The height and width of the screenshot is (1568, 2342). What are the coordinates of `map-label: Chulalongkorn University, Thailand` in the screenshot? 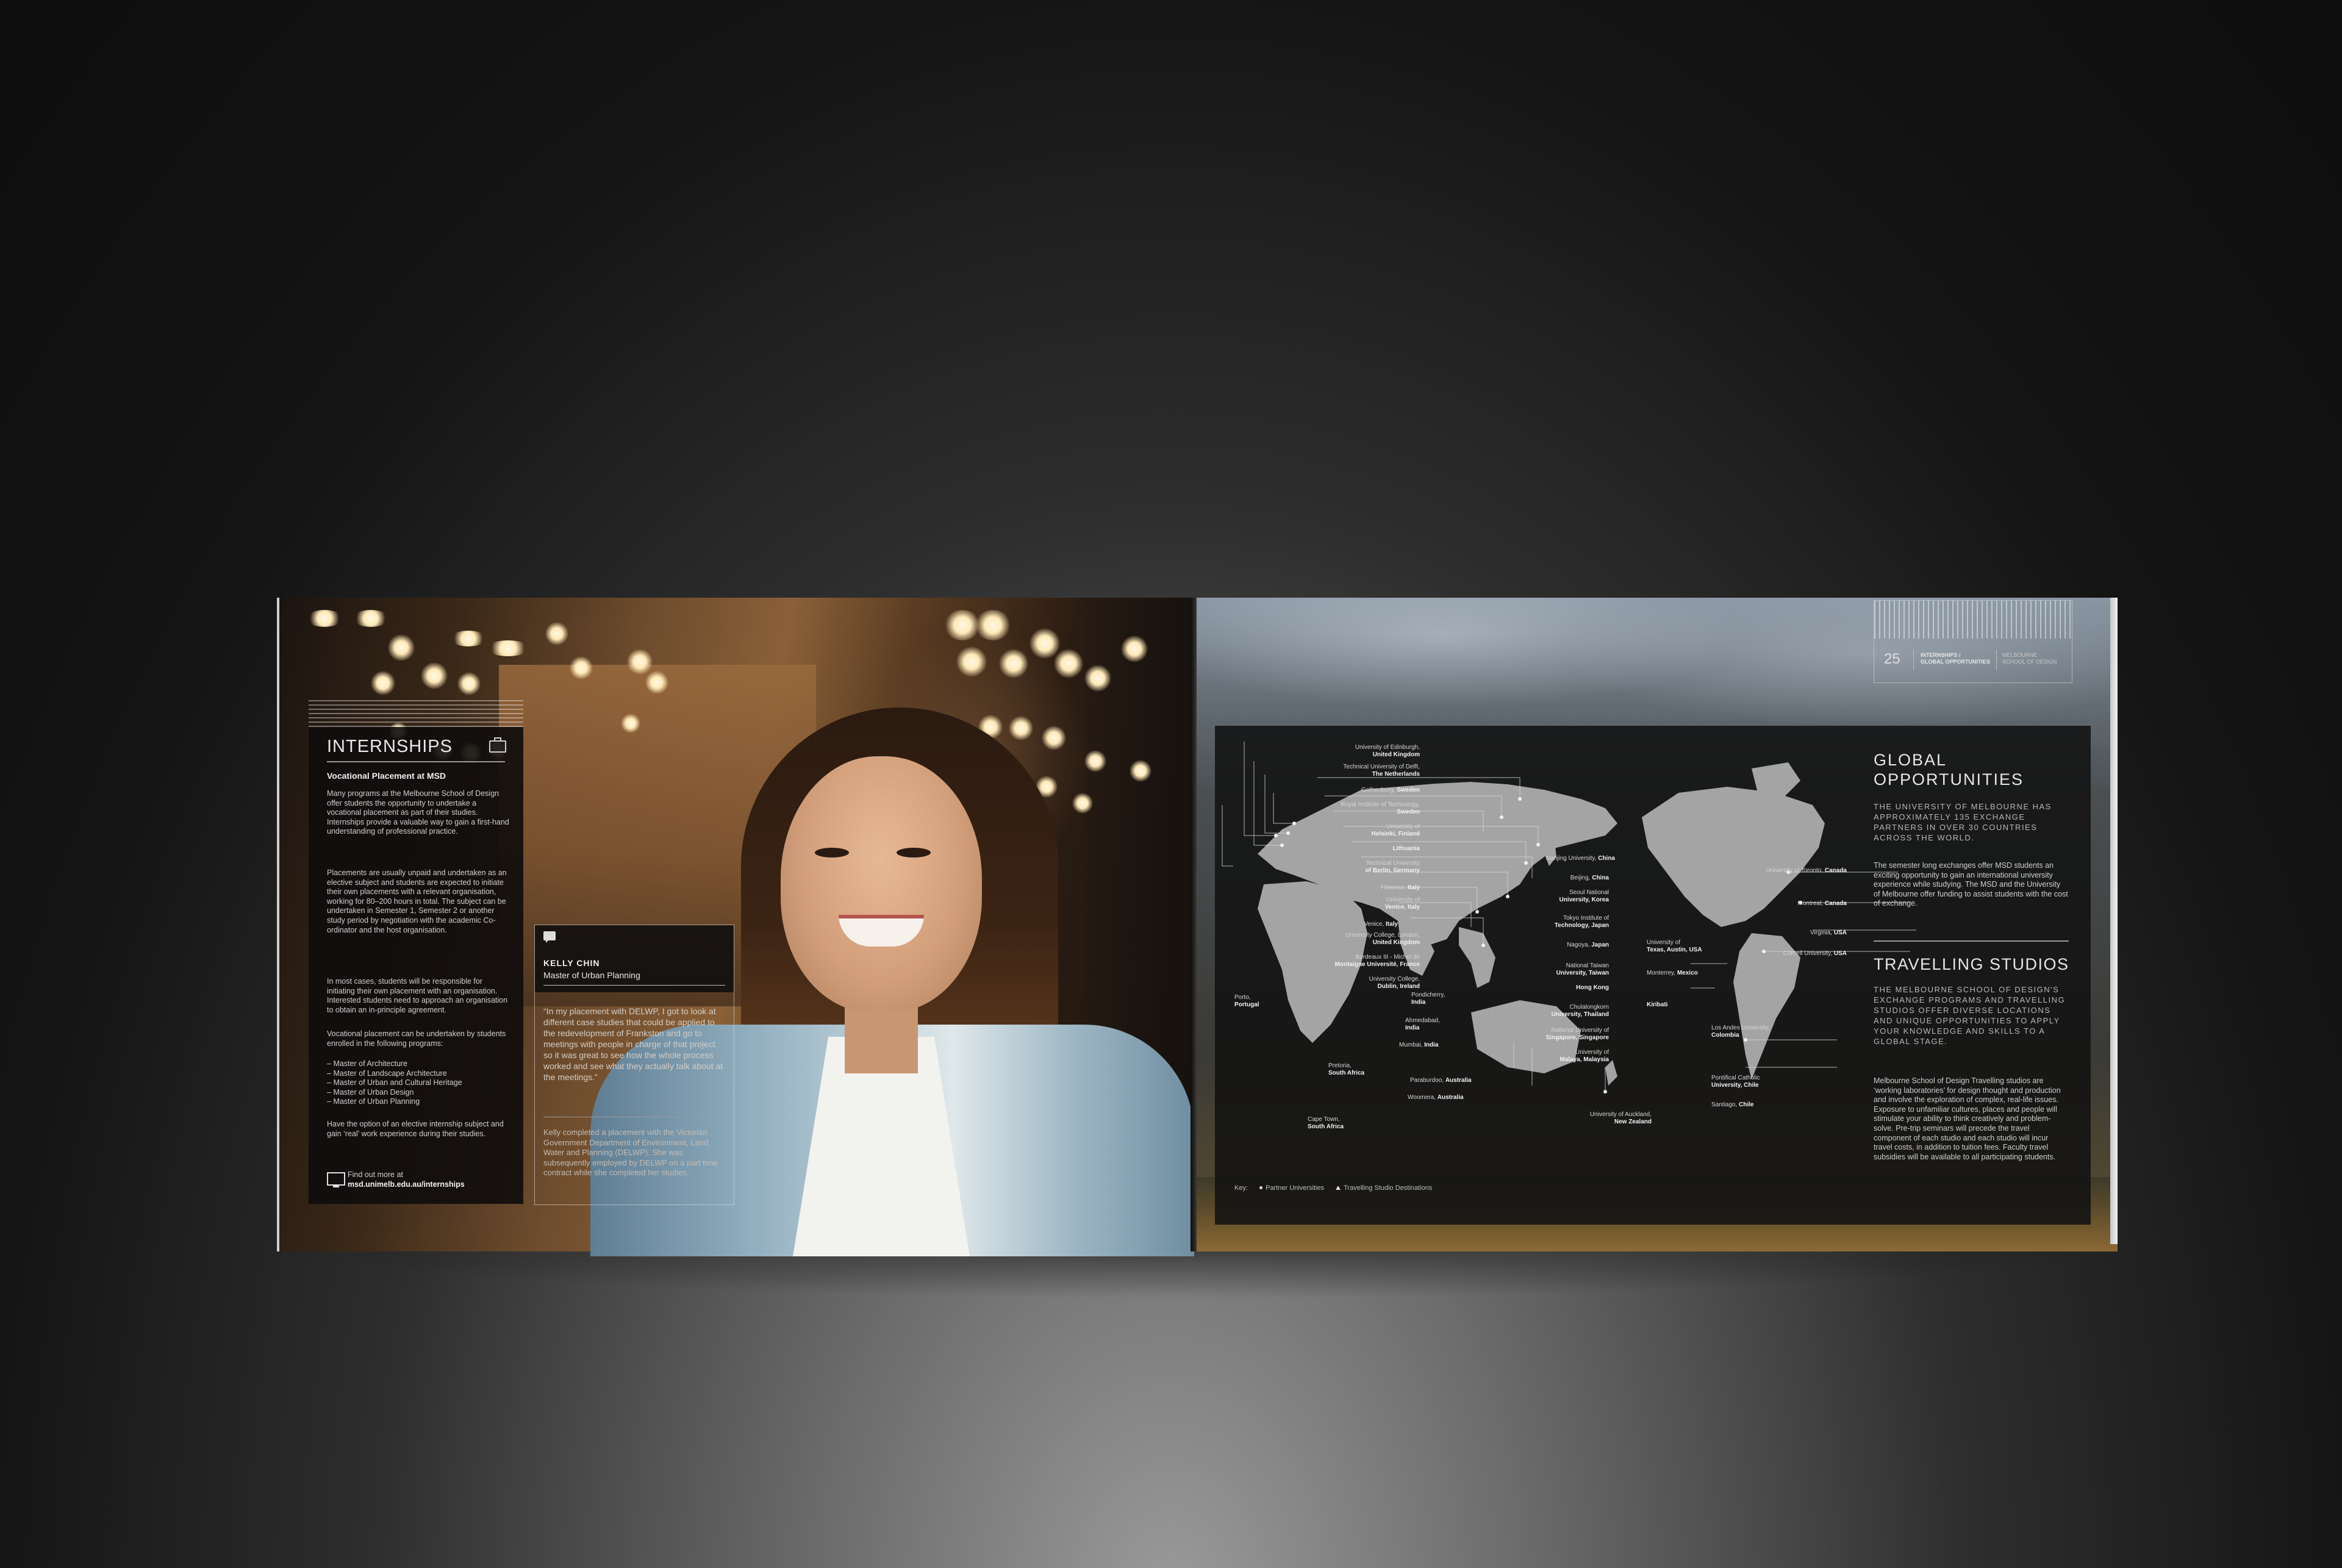 It's located at (1580, 1011).